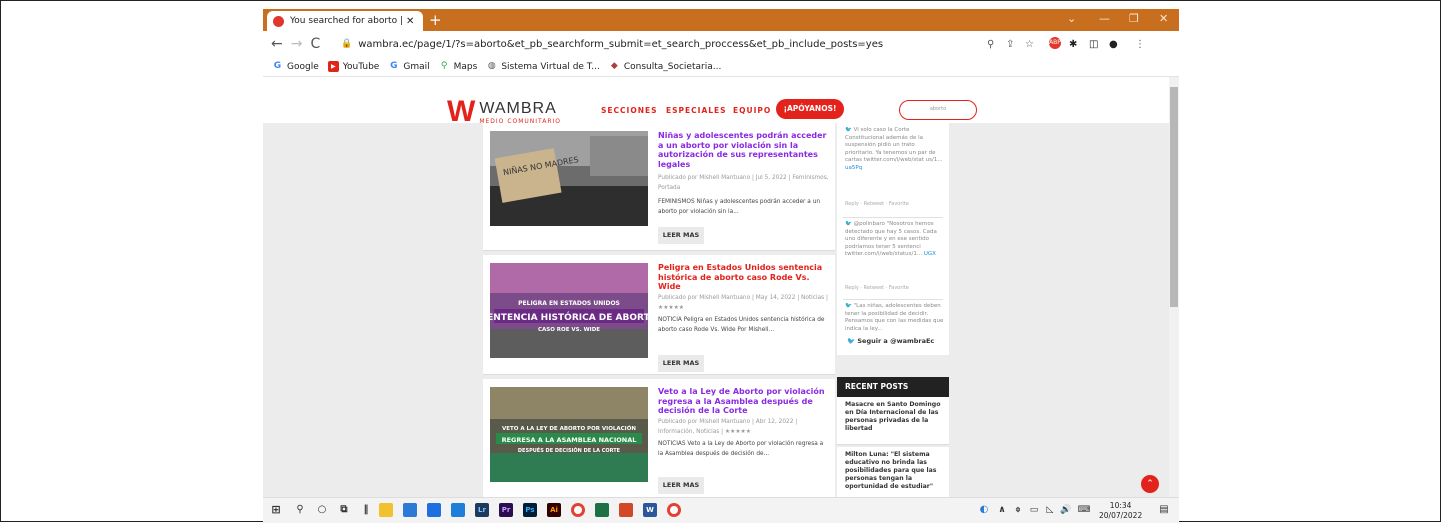  I want to click on tab-search-icon: ⌄, so click(1071, 18).